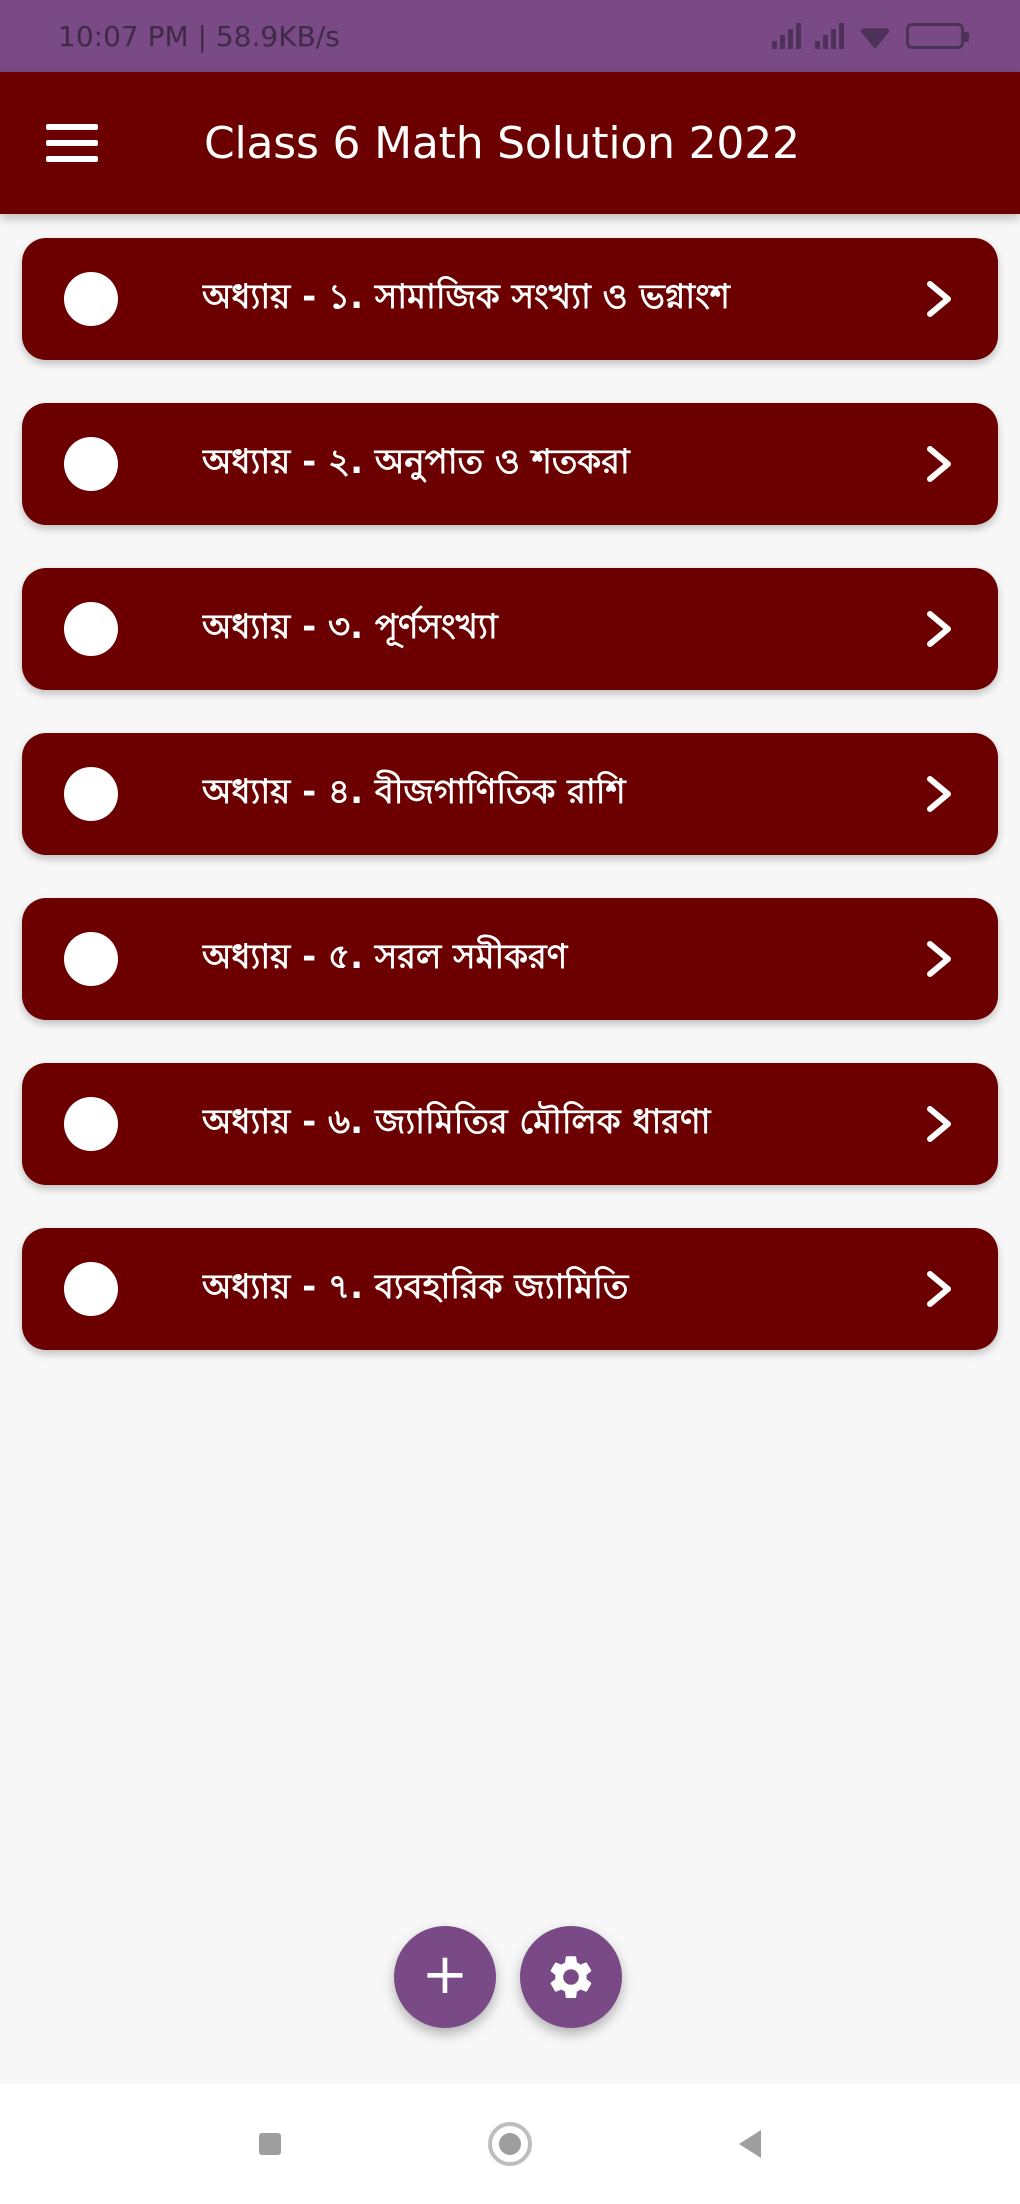  Describe the element at coordinates (508, 1977) in the screenshot. I see `fab-row: +` at that location.